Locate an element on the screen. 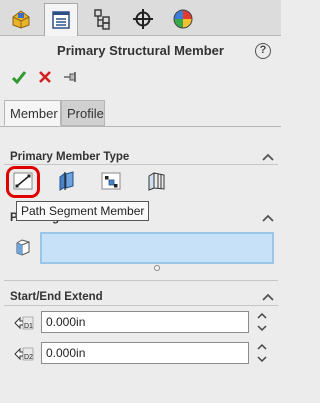 The height and width of the screenshot is (403, 320). check-icon is located at coordinates (19, 78).